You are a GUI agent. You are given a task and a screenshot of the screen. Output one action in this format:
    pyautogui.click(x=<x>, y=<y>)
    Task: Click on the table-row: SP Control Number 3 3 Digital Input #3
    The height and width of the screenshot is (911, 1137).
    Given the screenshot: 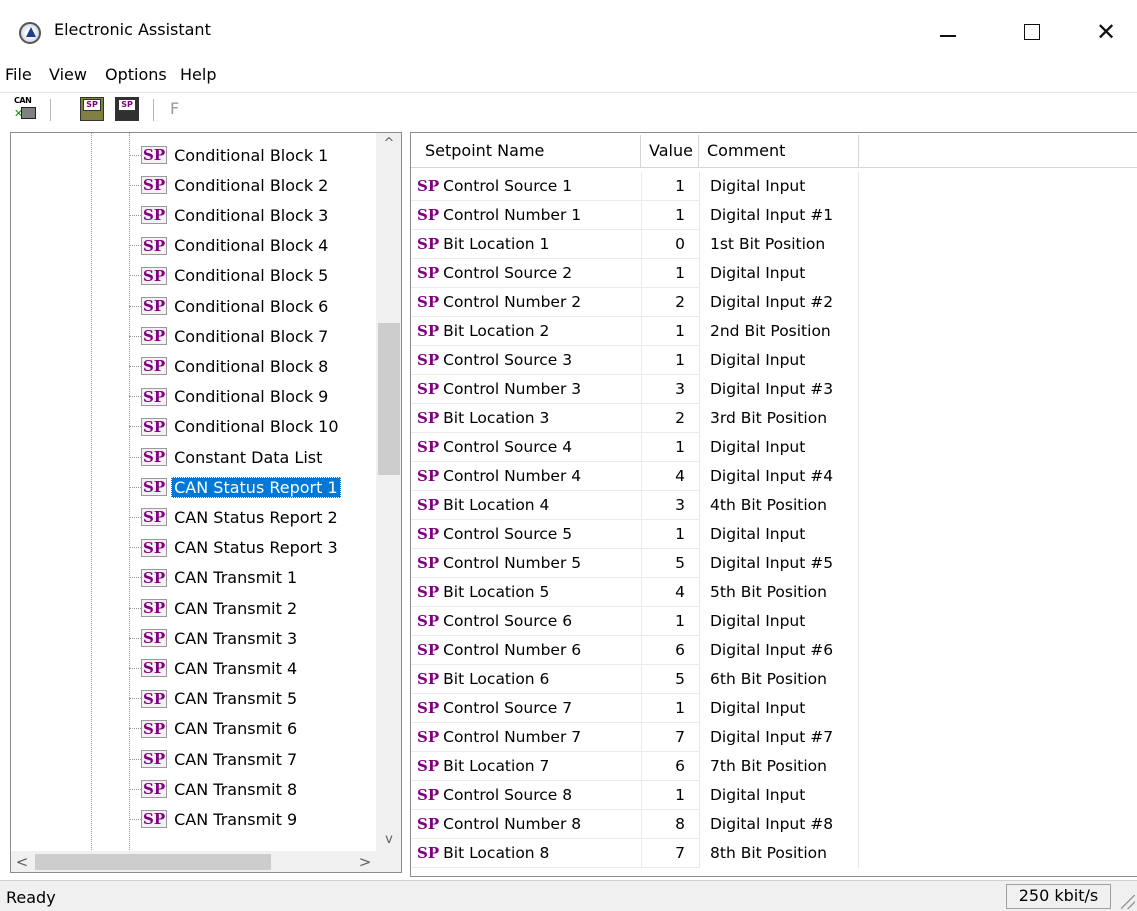 What is the action you would take?
    pyautogui.click(x=774, y=389)
    